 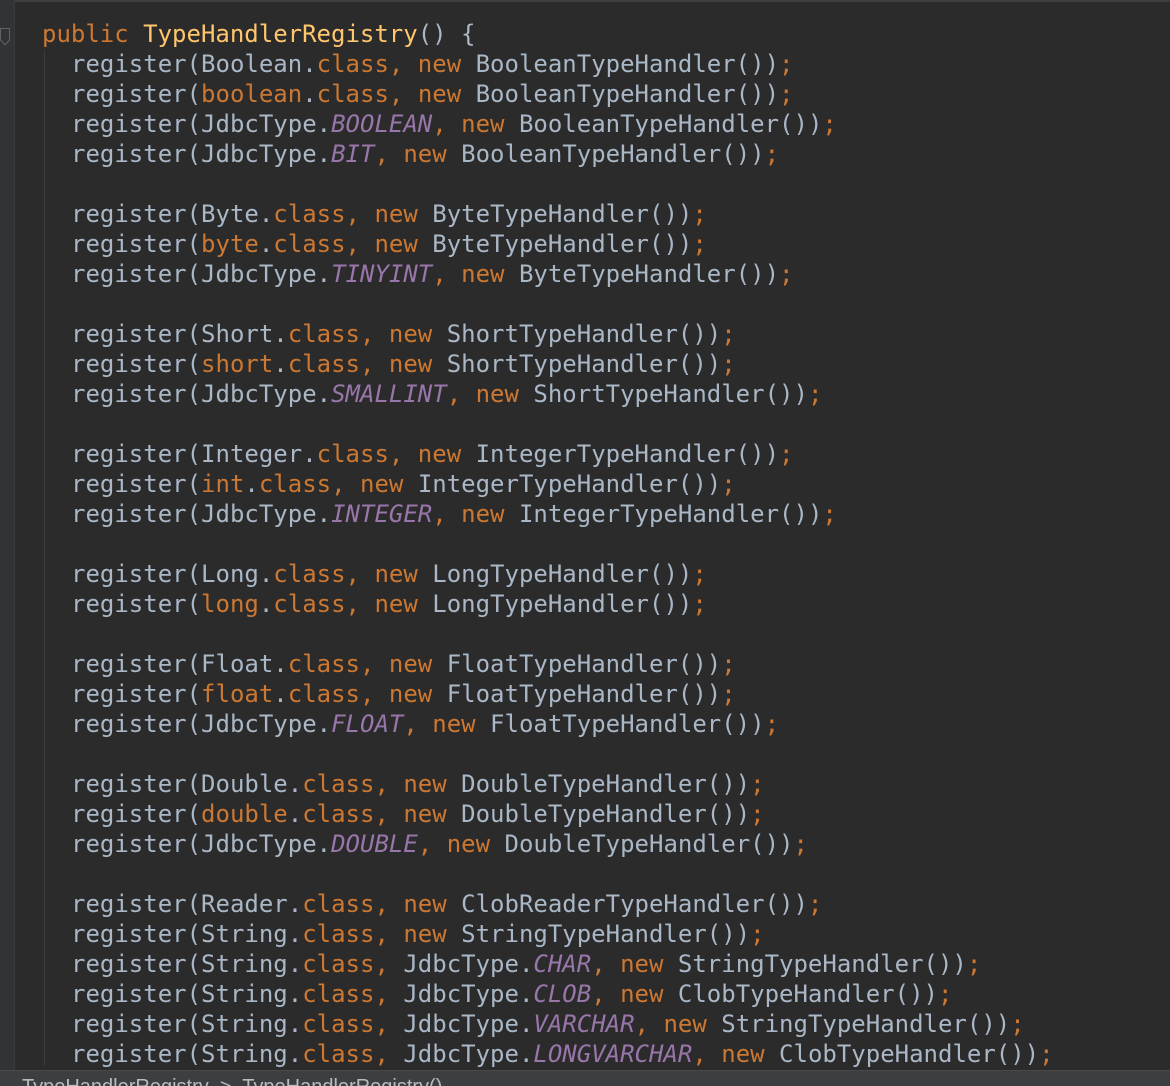 What do you see at coordinates (172, 214) in the screenshot?
I see `code-text: register(Byte.` at bounding box center [172, 214].